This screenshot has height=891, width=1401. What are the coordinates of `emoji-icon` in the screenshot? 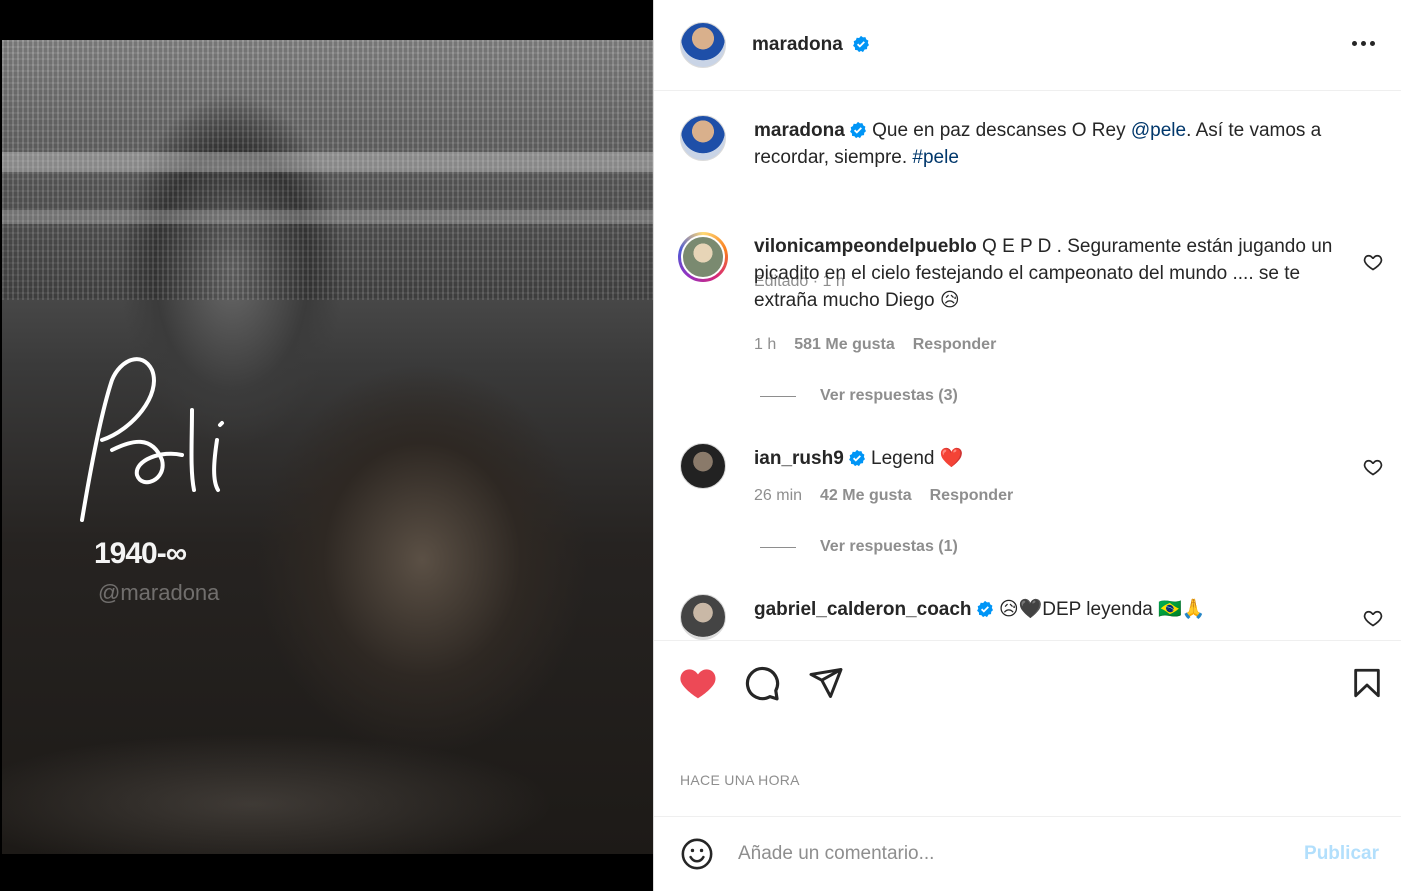 It's located at (697, 854).